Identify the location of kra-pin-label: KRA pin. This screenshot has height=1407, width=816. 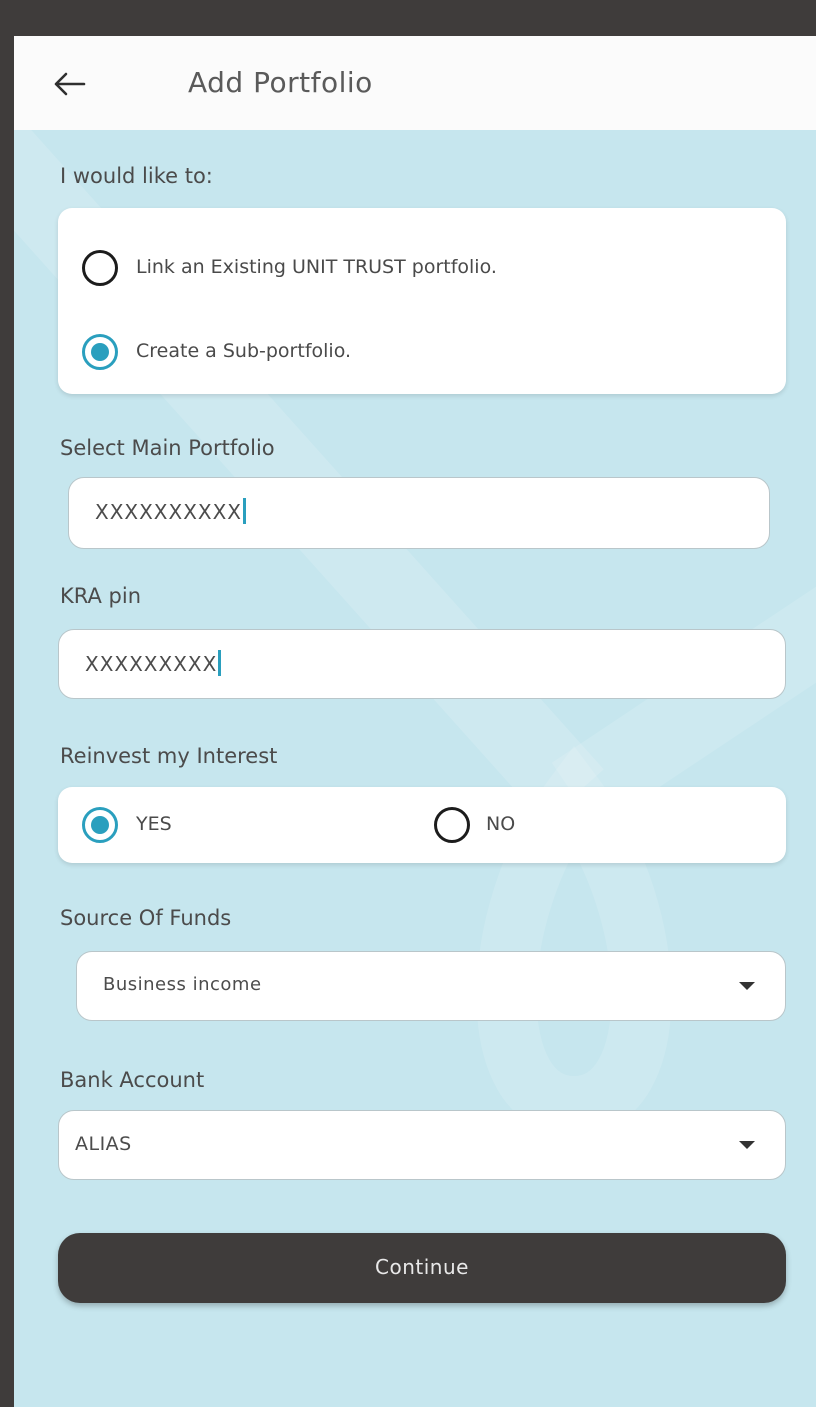
(101, 596).